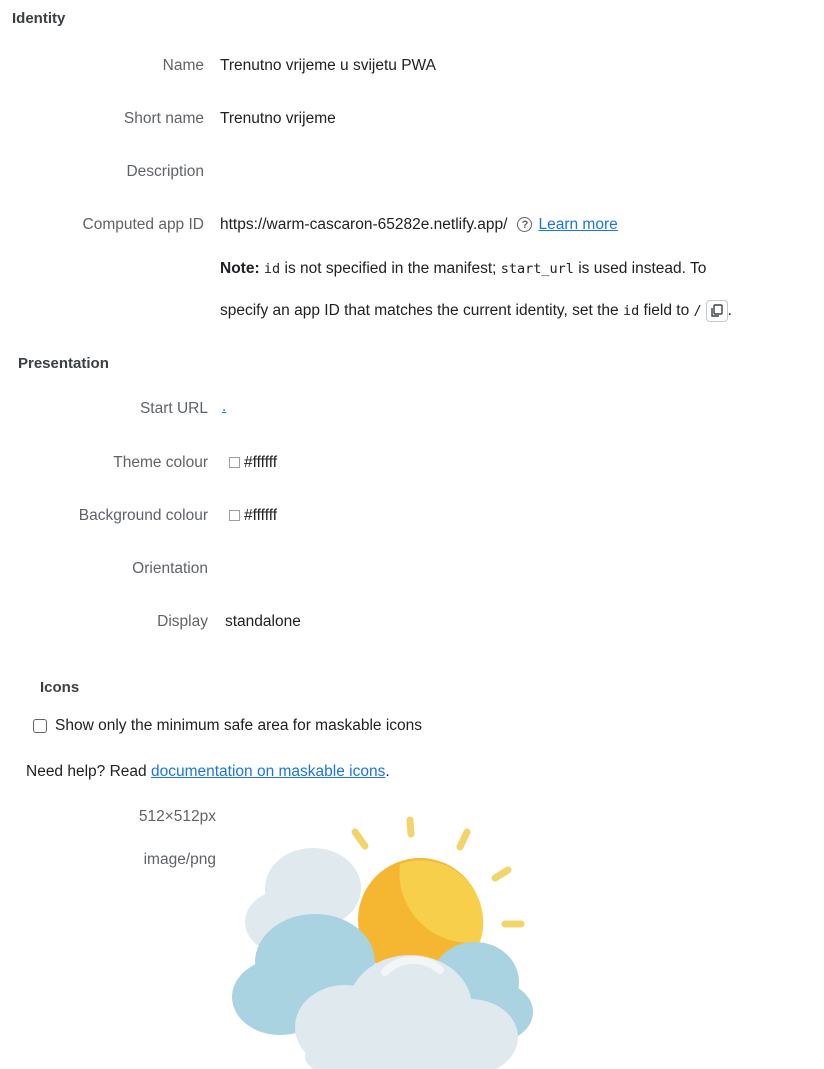  I want to click on start-url-link: ., so click(224, 406).